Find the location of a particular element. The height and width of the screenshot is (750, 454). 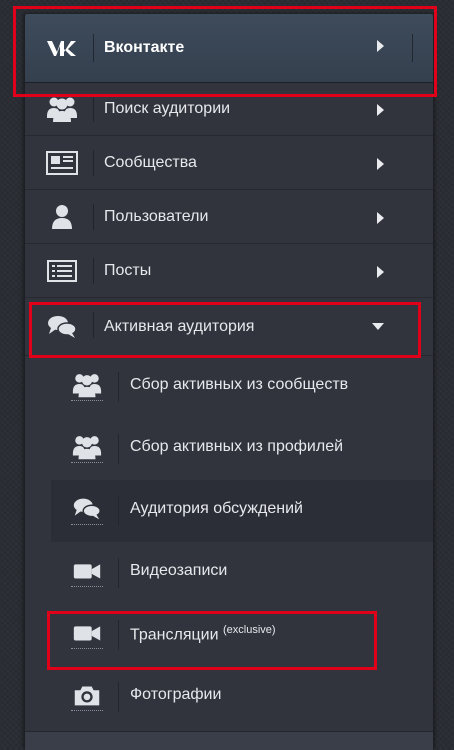

submenu-item-broadcasts: Трансляции (exclusive) is located at coordinates (229, 635).